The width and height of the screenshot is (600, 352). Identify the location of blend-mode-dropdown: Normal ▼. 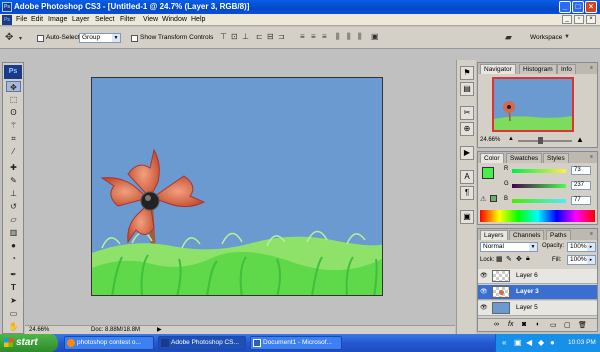
(509, 247).